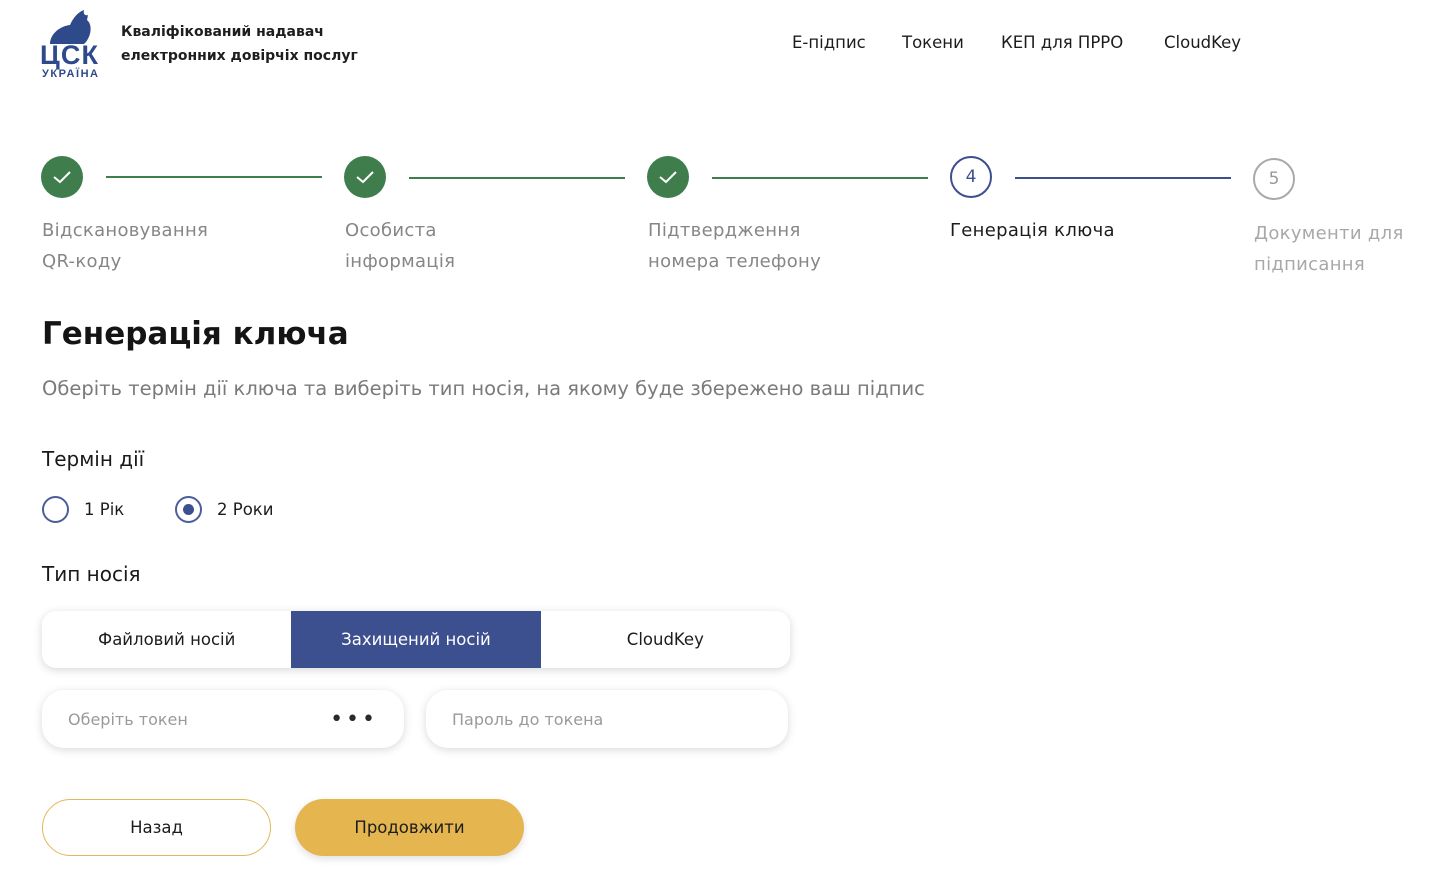  I want to click on step-5-indicator: 5, so click(1274, 179).